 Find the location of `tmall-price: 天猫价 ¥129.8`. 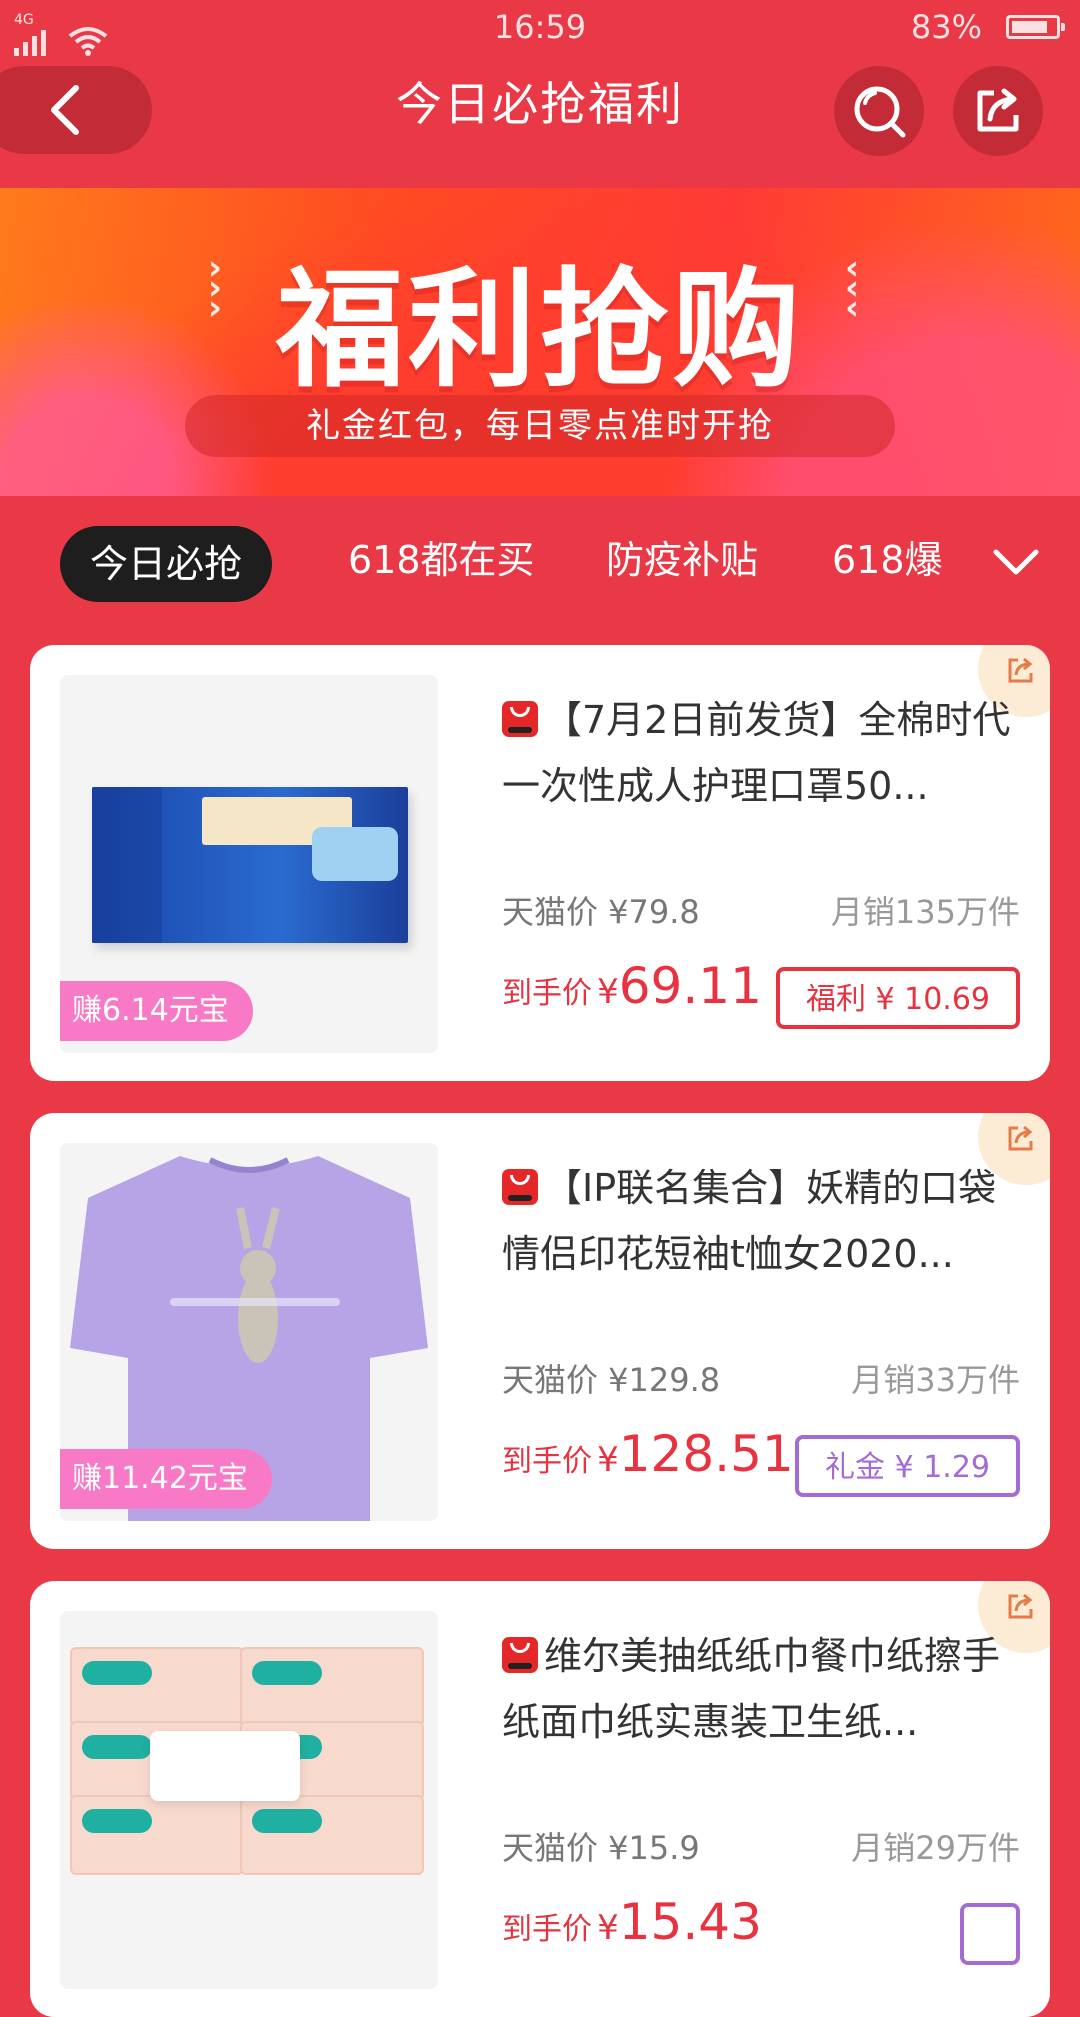

tmall-price: 天猫价 ¥129.8 is located at coordinates (611, 1380).